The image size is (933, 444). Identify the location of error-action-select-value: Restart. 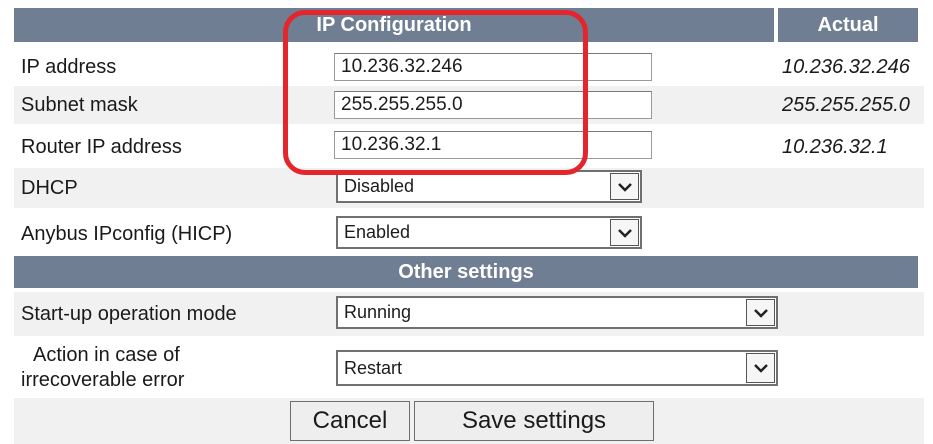
(373, 367).